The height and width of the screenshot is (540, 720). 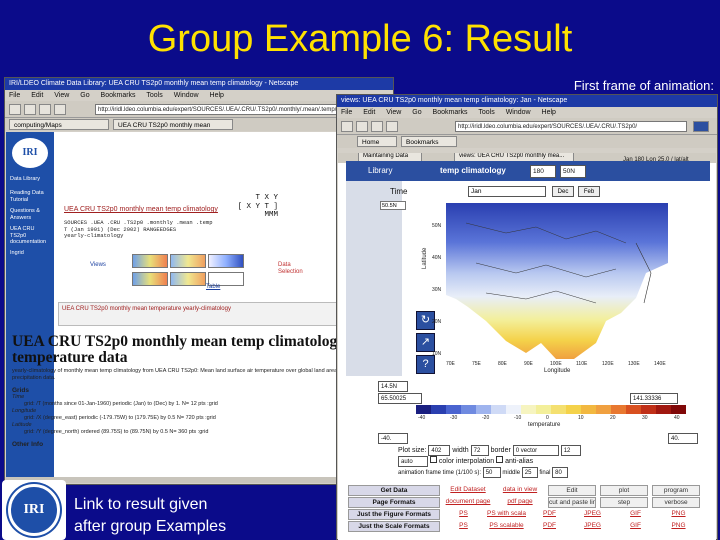 What do you see at coordinates (290, 272) in the screenshot?
I see `selection-link: Selection` at bounding box center [290, 272].